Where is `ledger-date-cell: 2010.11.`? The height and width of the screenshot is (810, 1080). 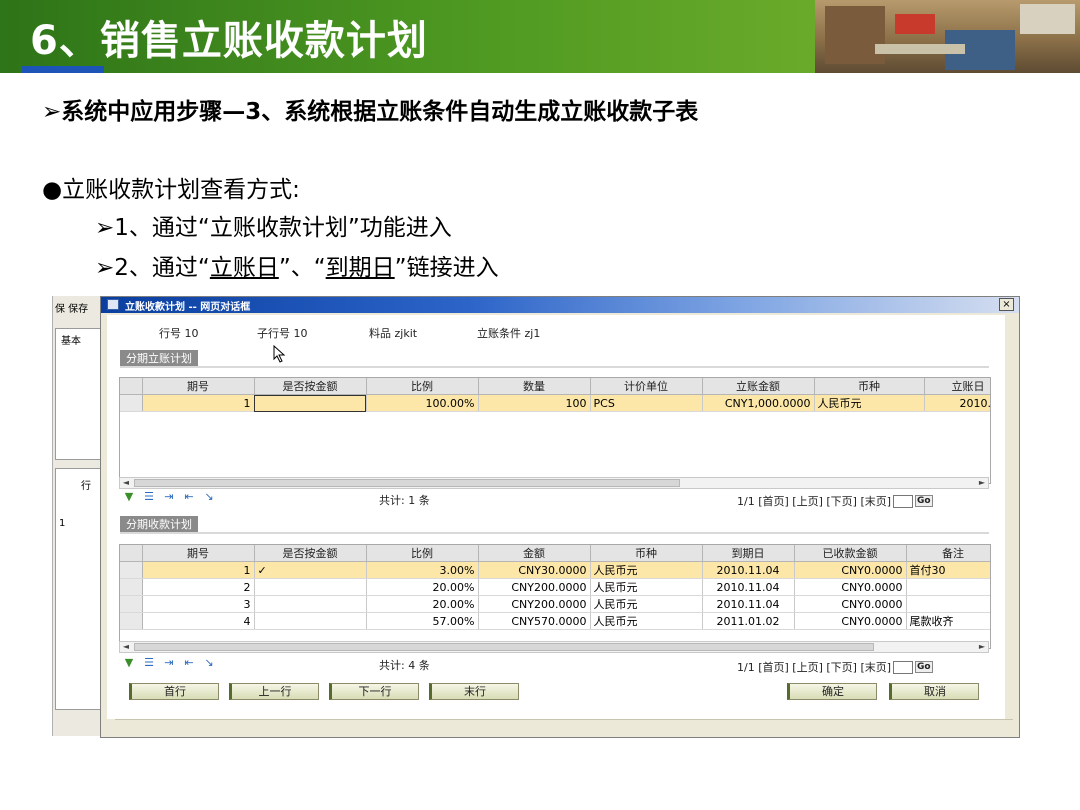 ledger-date-cell: 2010.11. is located at coordinates (957, 403).